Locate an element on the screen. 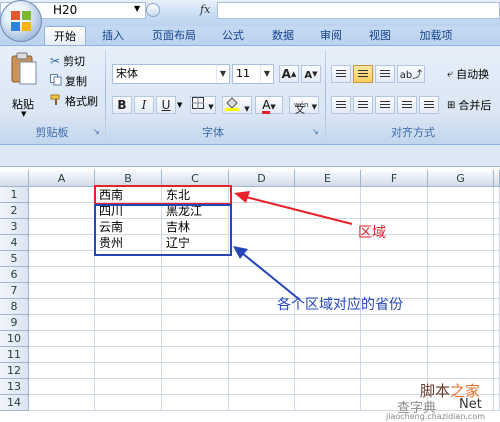  office-logo-icon is located at coordinates (21, 21).